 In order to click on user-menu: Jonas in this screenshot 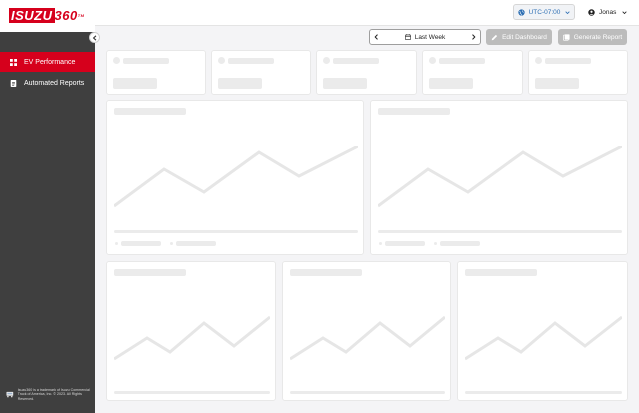, I will do `click(613, 12)`.